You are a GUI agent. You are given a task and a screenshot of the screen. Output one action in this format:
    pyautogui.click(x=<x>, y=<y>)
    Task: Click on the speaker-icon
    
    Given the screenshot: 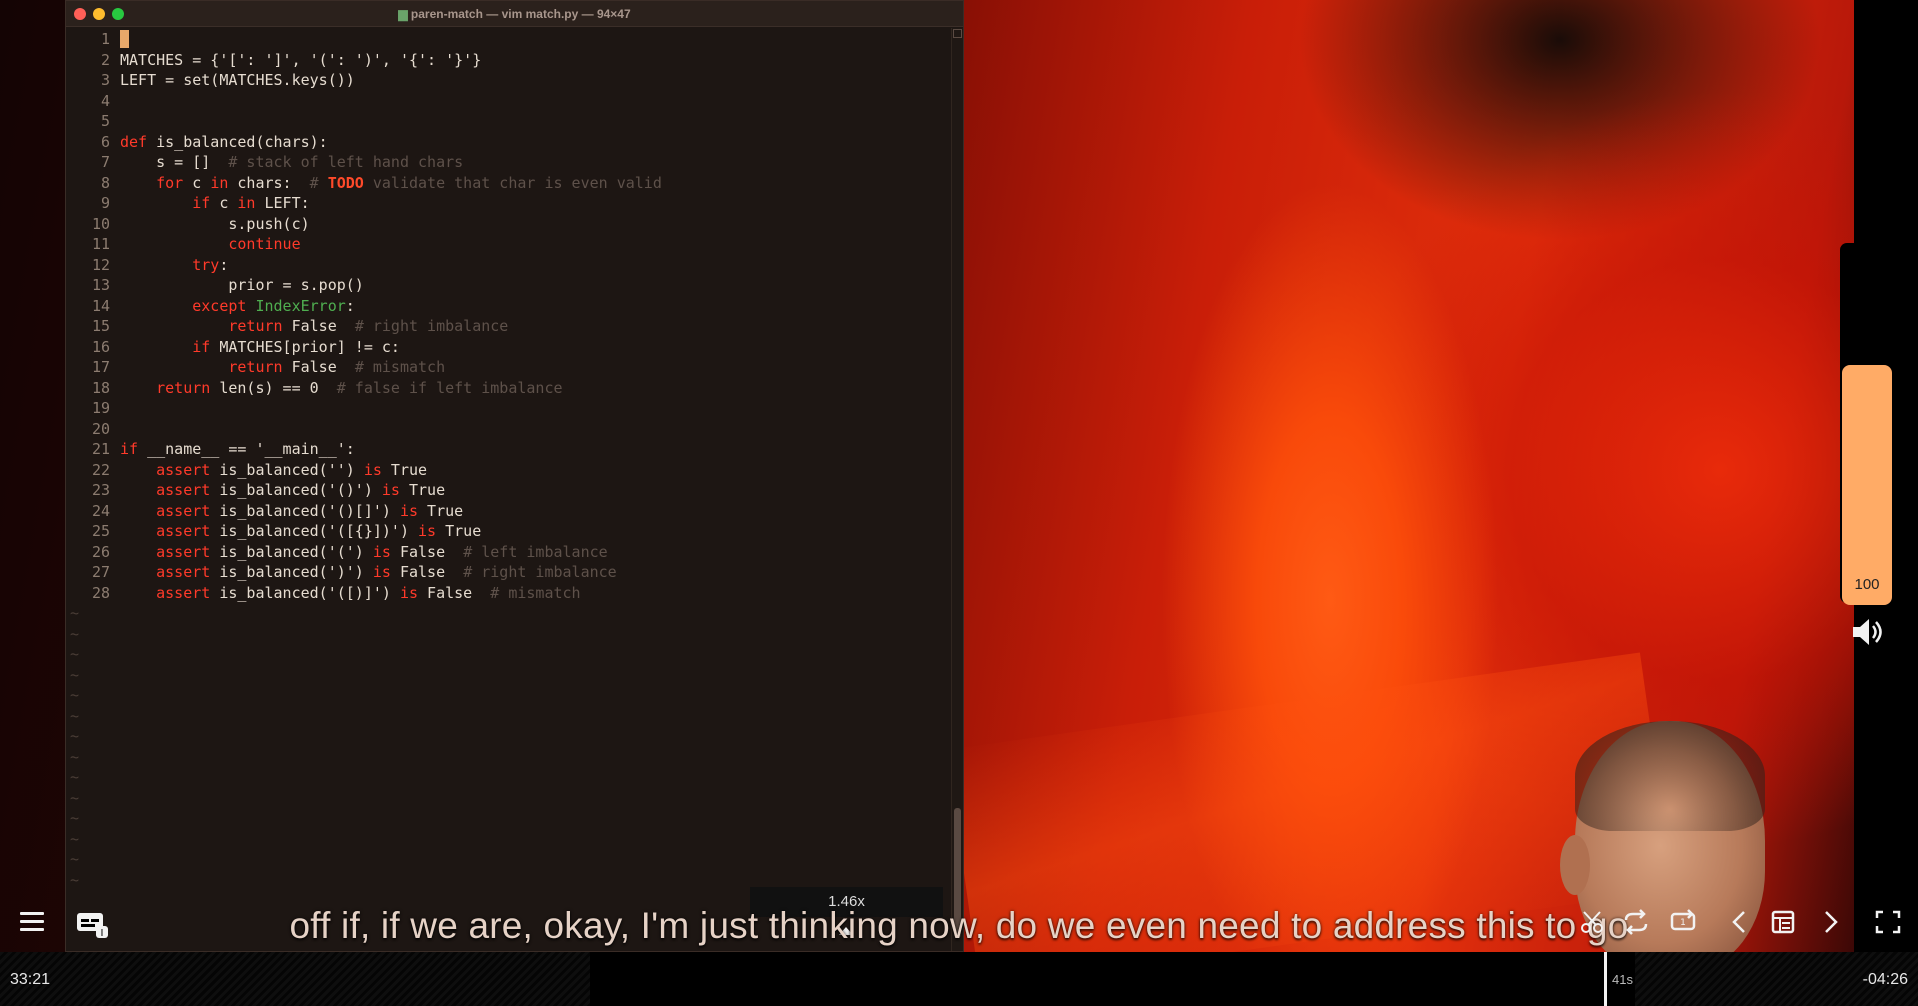 What is the action you would take?
    pyautogui.click(x=1867, y=632)
    